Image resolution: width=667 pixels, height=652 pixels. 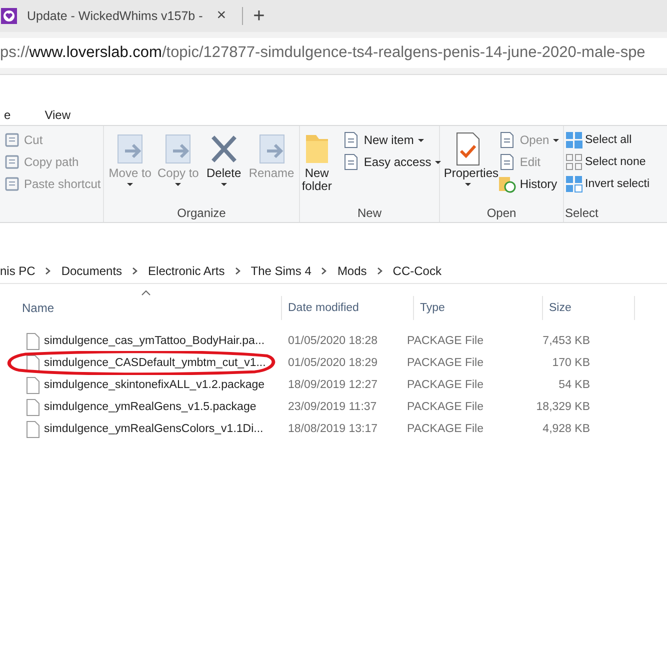 I want to click on table-cell-text: 4,928 KB, so click(x=566, y=429).